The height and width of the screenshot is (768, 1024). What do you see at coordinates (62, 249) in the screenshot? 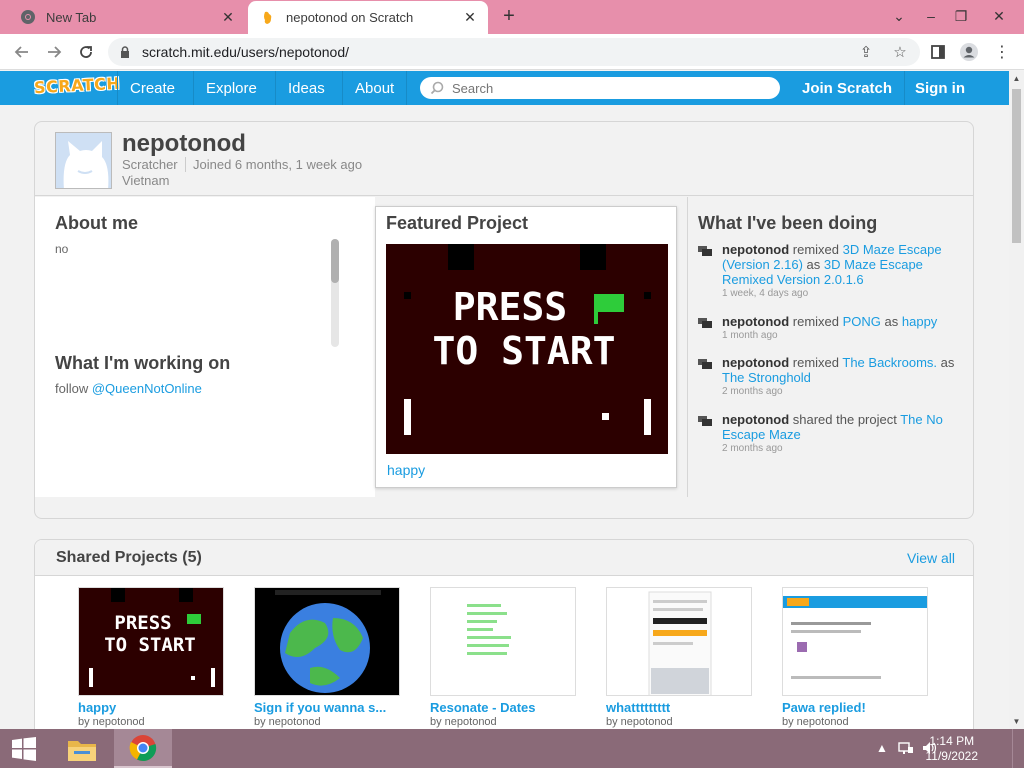
I see `about-me-text: no` at bounding box center [62, 249].